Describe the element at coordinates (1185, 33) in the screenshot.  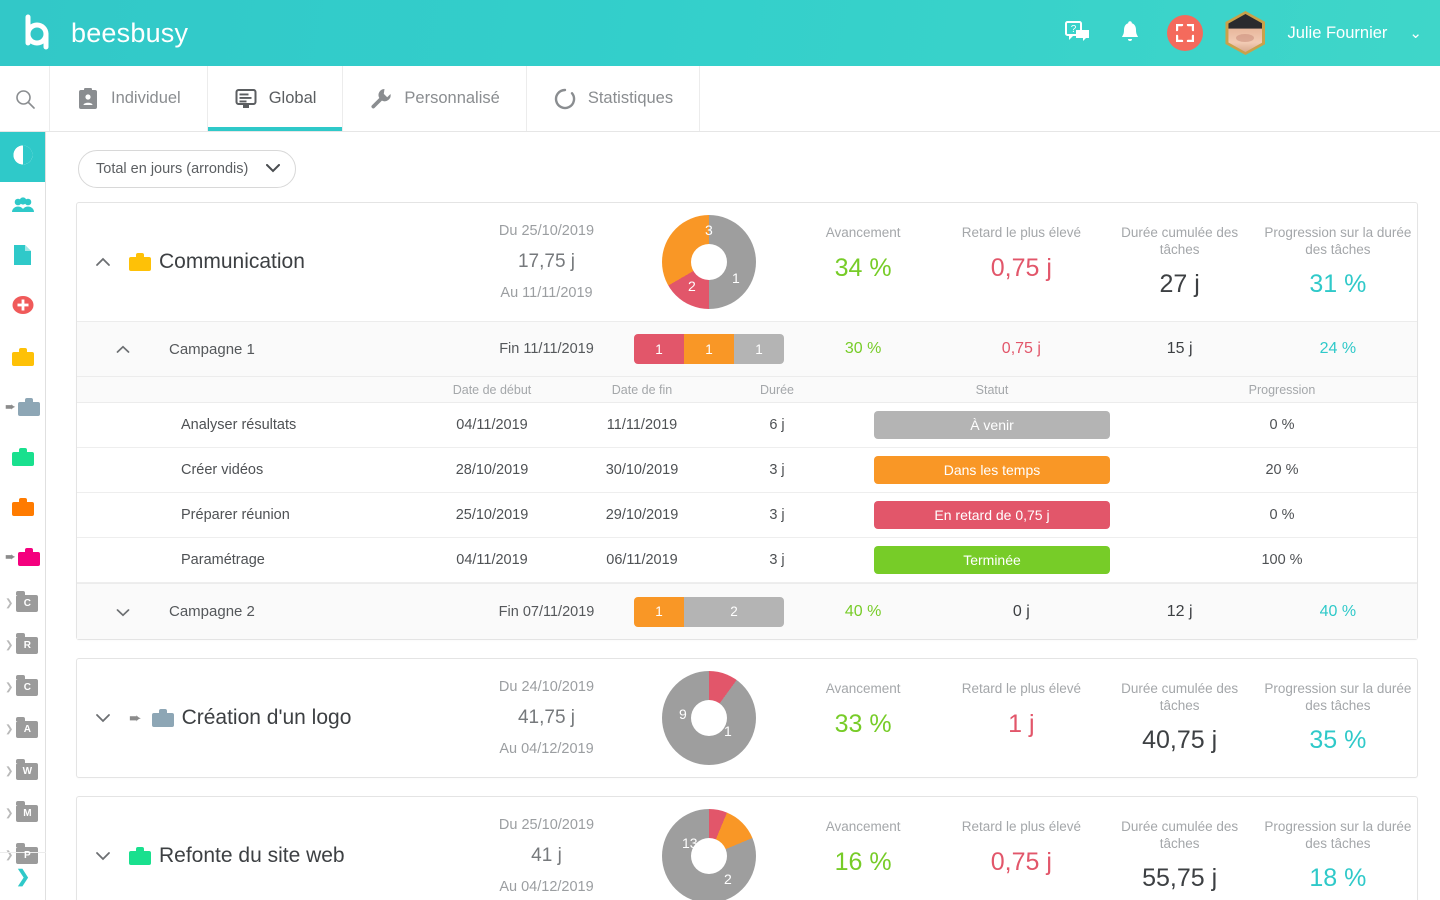
I see `fullscreen-button` at that location.